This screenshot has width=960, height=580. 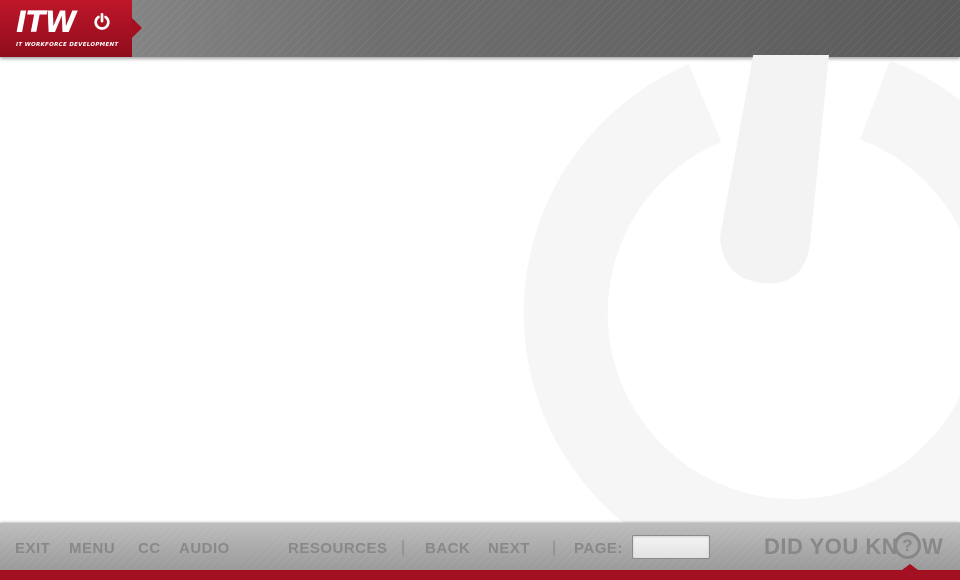 What do you see at coordinates (338, 548) in the screenshot?
I see `resources-button: RESOURCES` at bounding box center [338, 548].